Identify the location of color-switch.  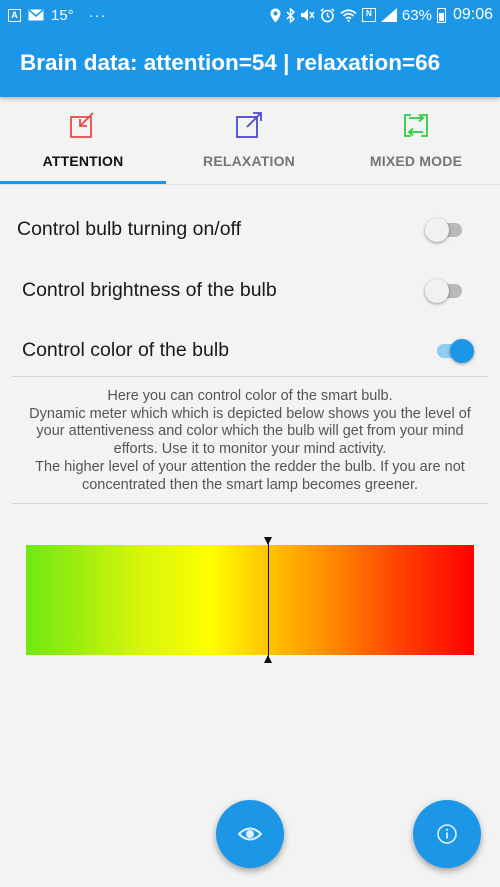
(454, 351).